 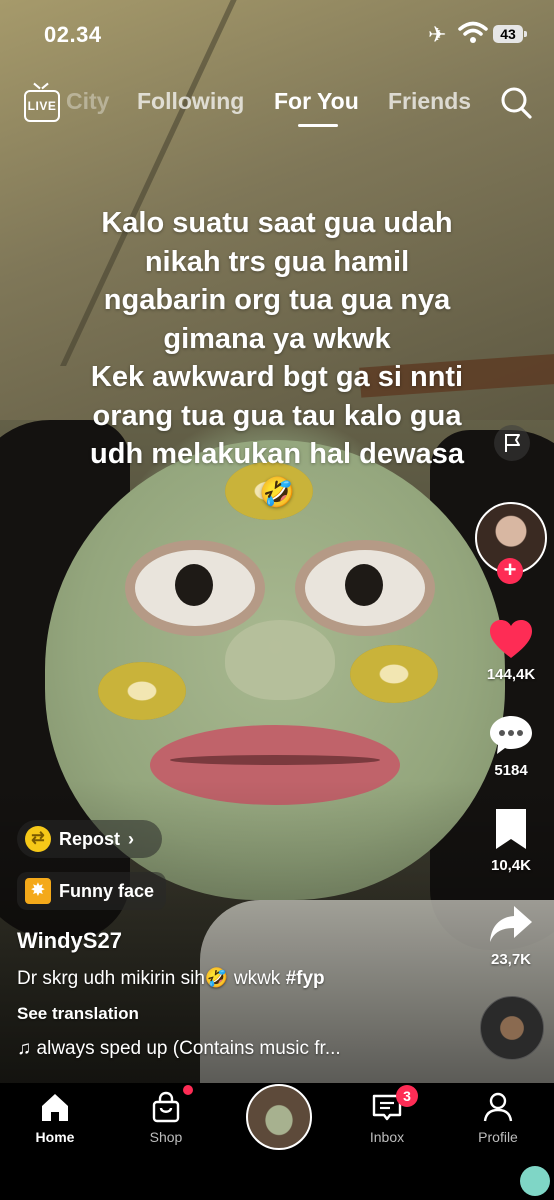 I want to click on repost-label: Repost, so click(x=90, y=838).